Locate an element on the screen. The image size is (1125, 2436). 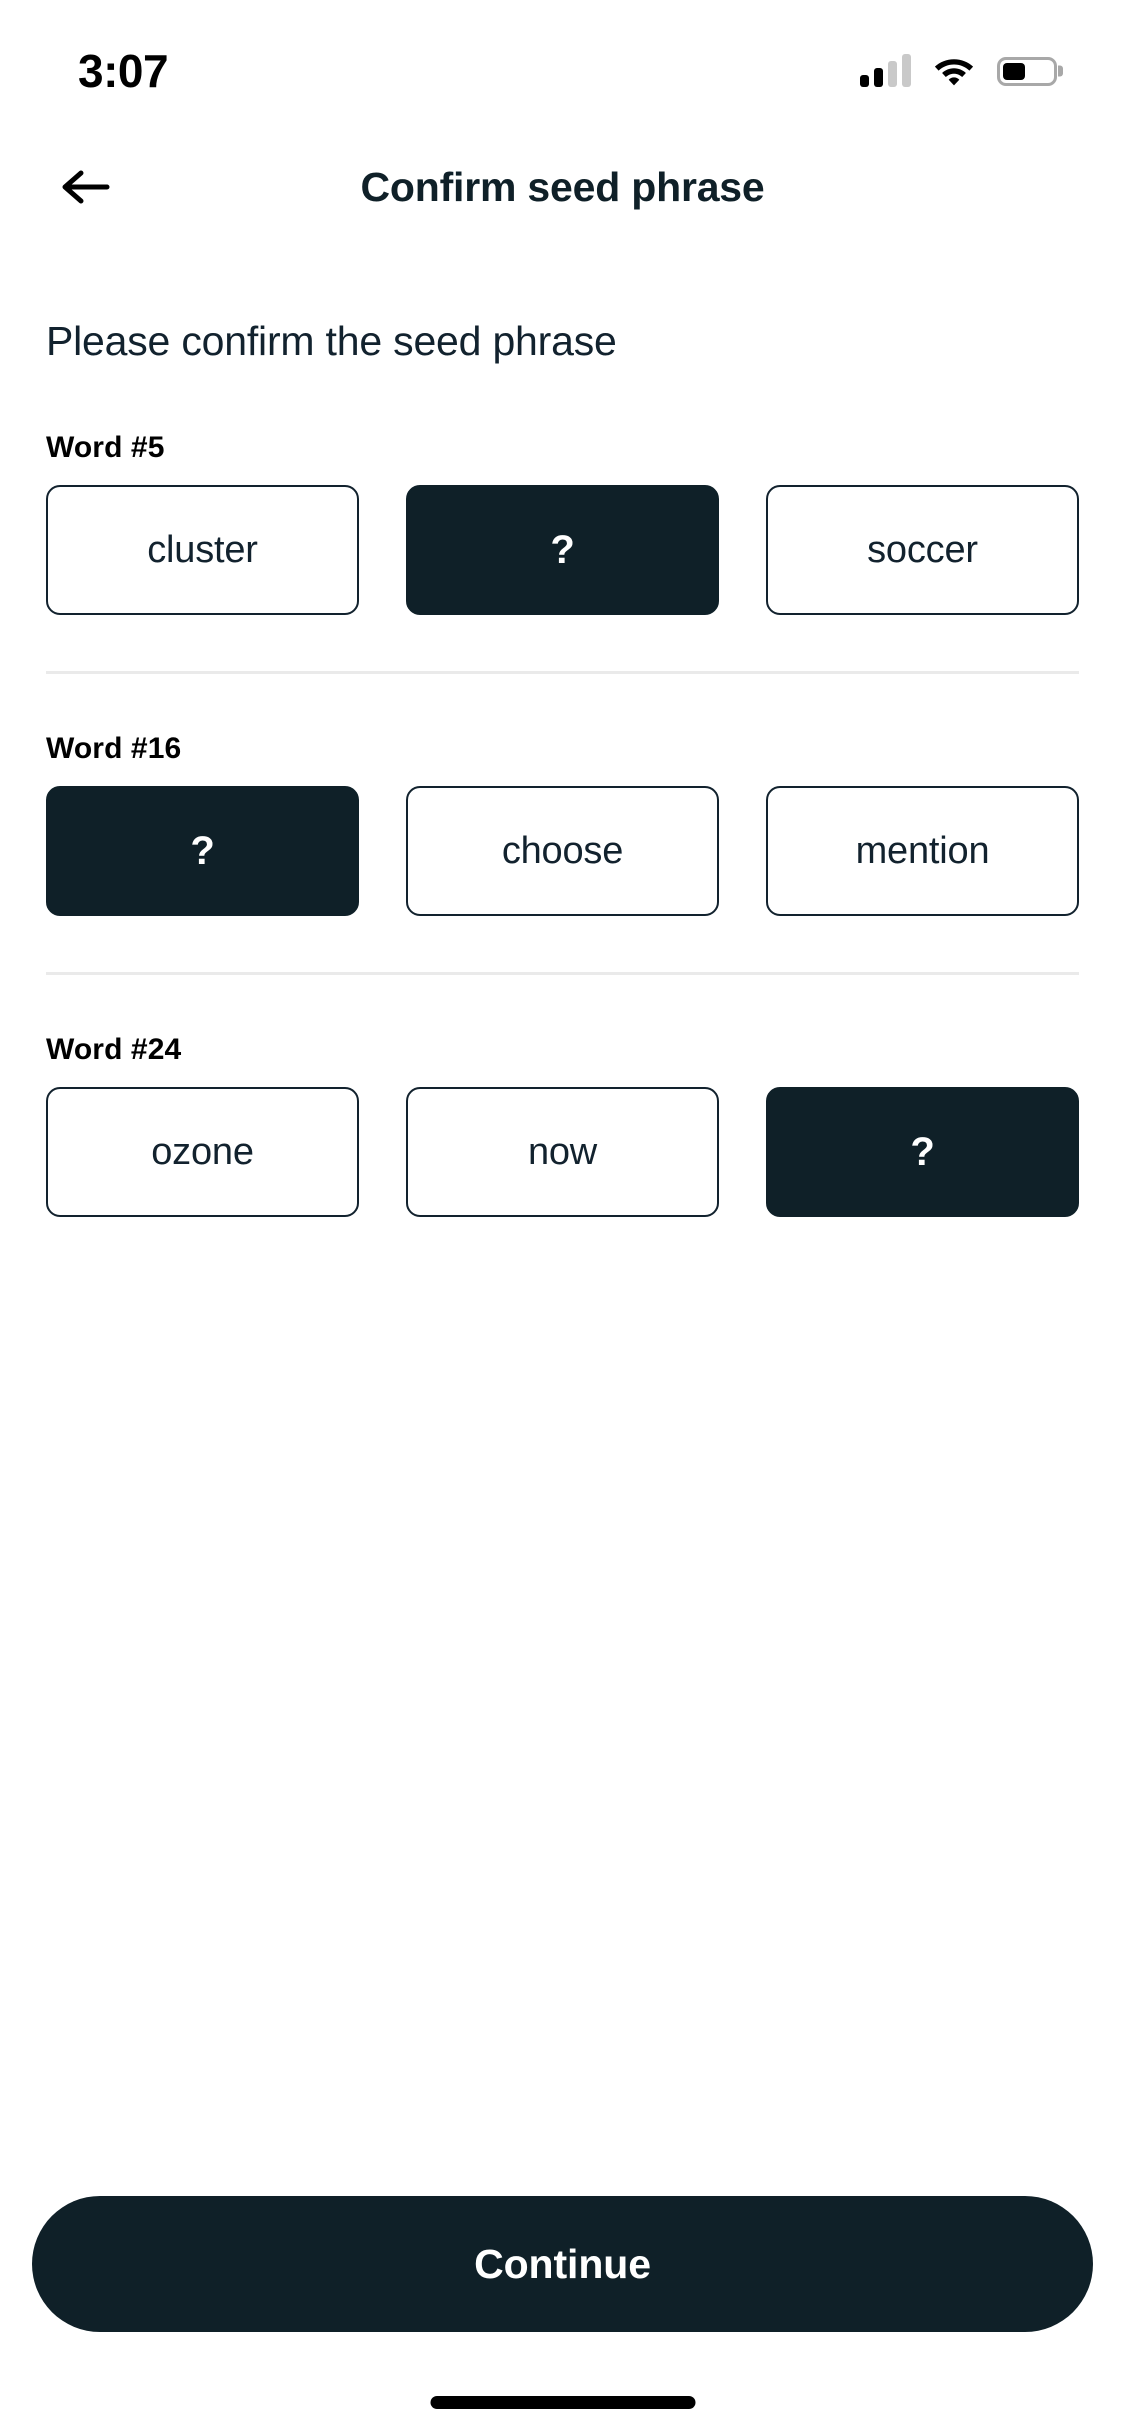
battery-fill is located at coordinates (1014, 71).